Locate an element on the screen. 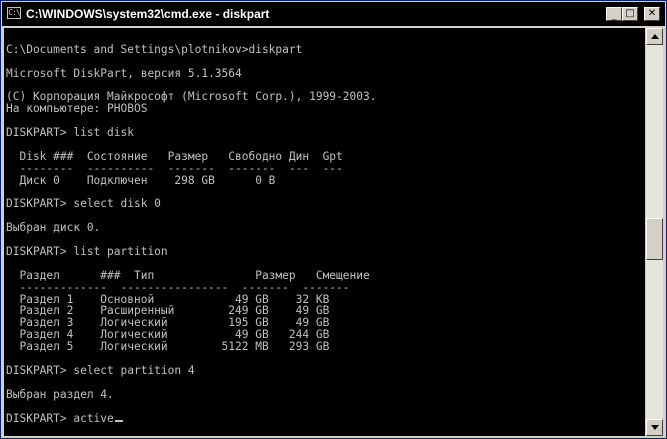 Image resolution: width=667 pixels, height=439 pixels. console-line: DISKPART> list partition is located at coordinates (87, 252).